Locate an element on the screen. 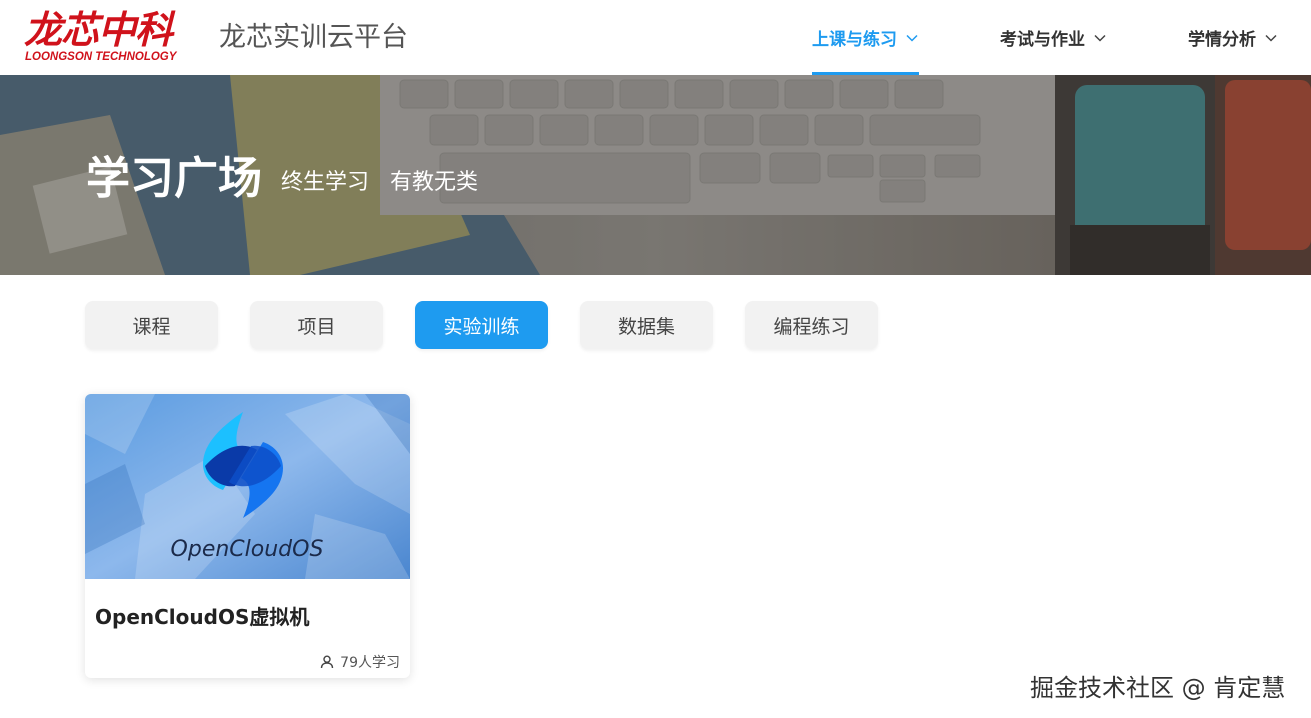 Image resolution: width=1311 pixels, height=718 pixels. tab-lab-training: 实验训练 is located at coordinates (481, 325).